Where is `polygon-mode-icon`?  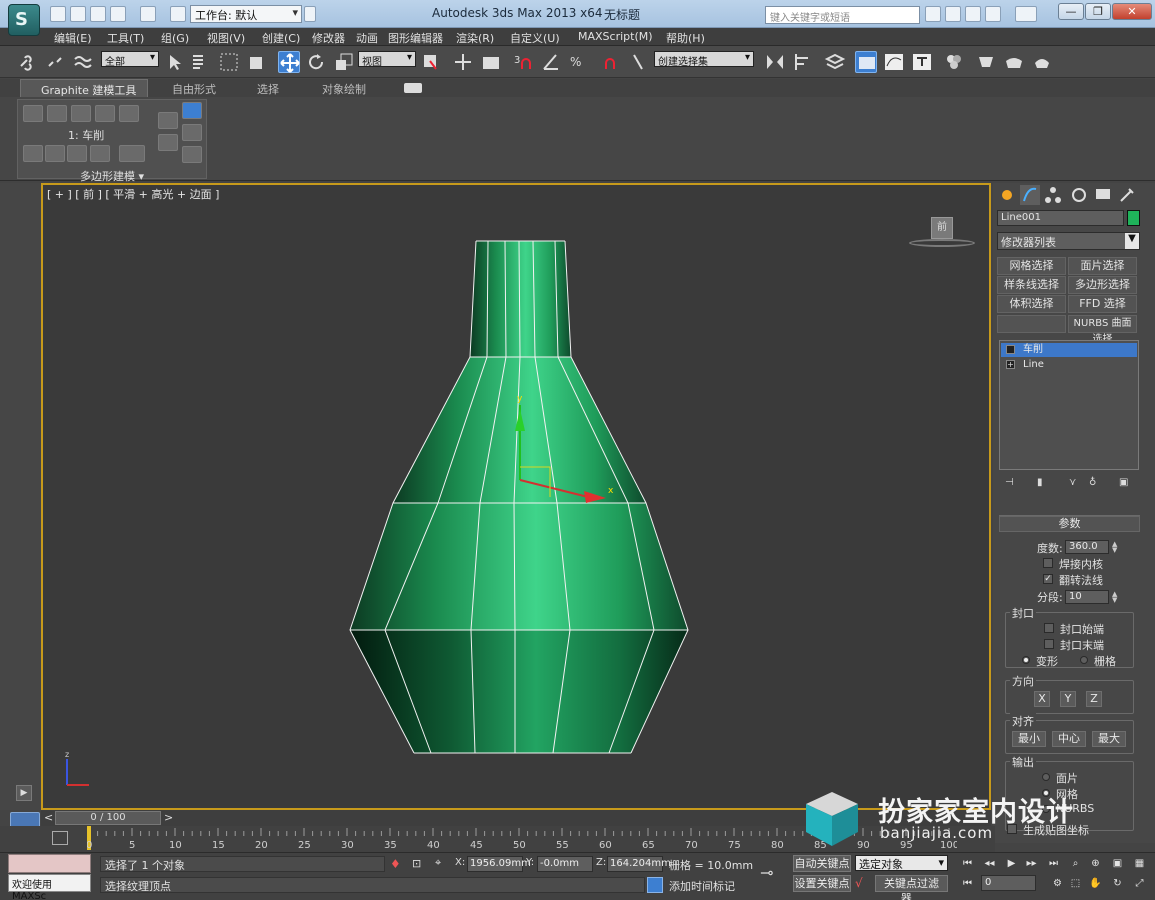
polygon-mode-icon is located at coordinates (105, 113).